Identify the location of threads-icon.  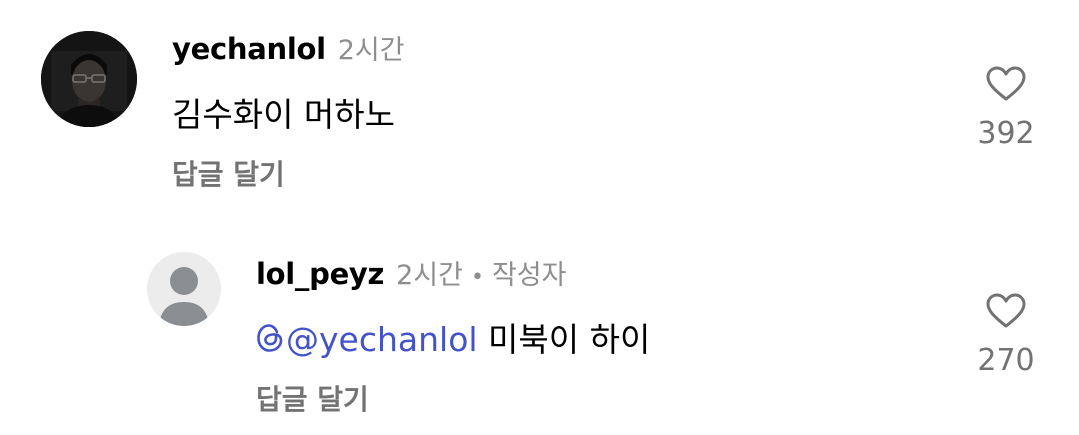
(270, 338).